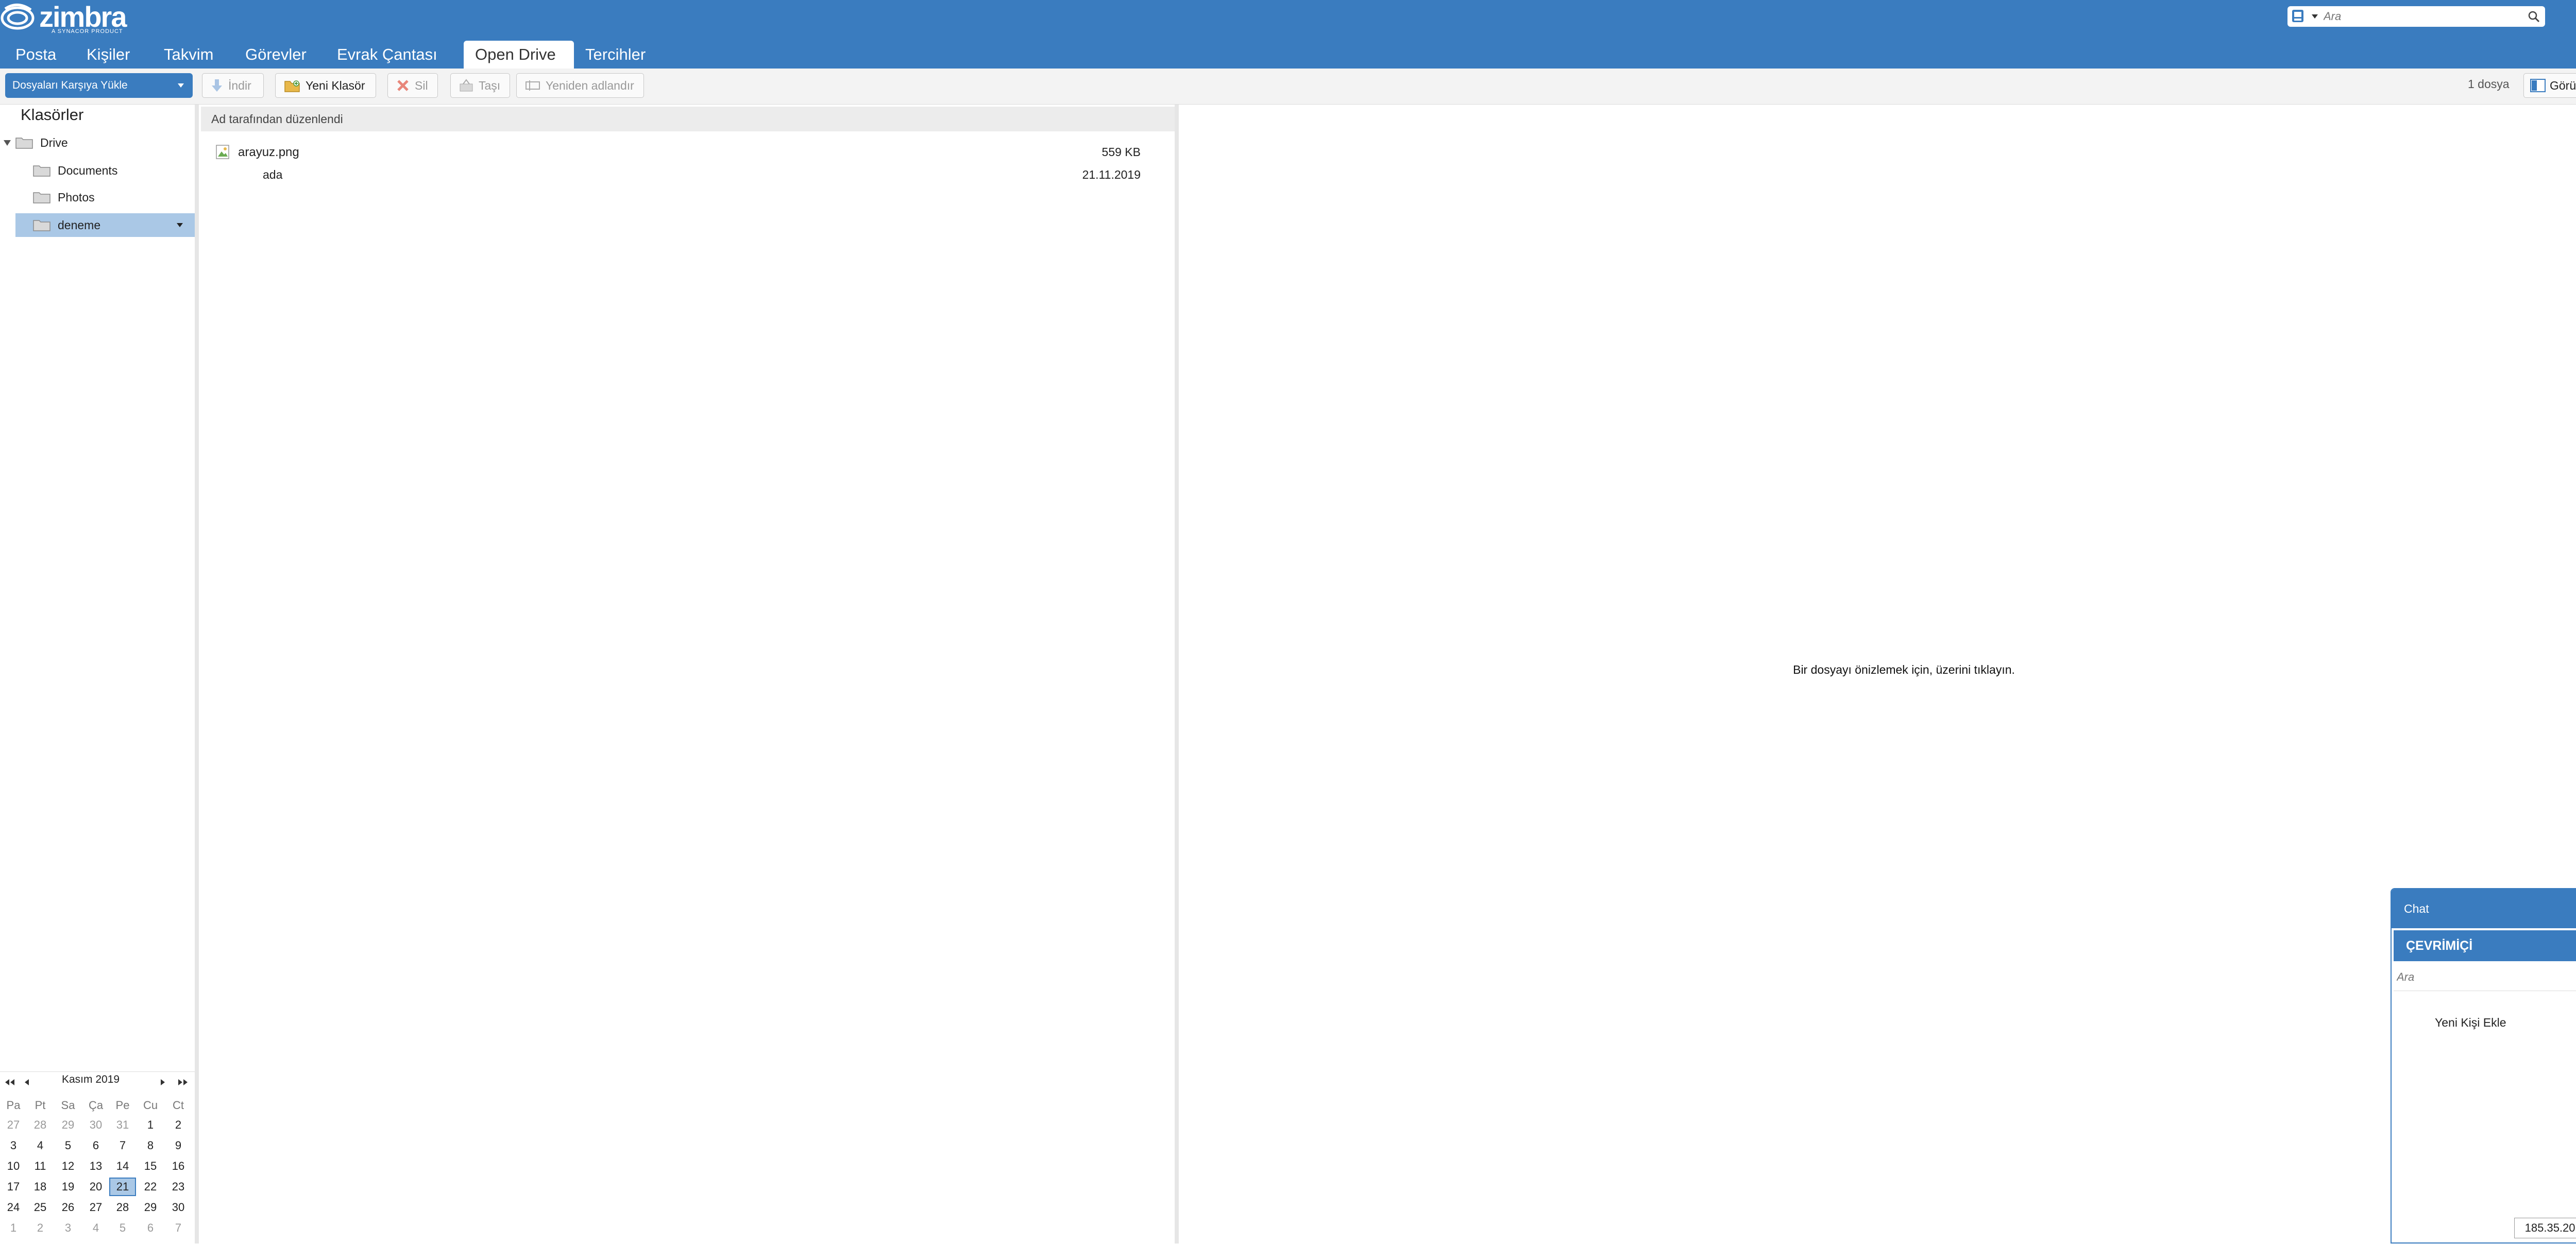  What do you see at coordinates (412, 85) in the screenshot?
I see `delete-button: Sil` at bounding box center [412, 85].